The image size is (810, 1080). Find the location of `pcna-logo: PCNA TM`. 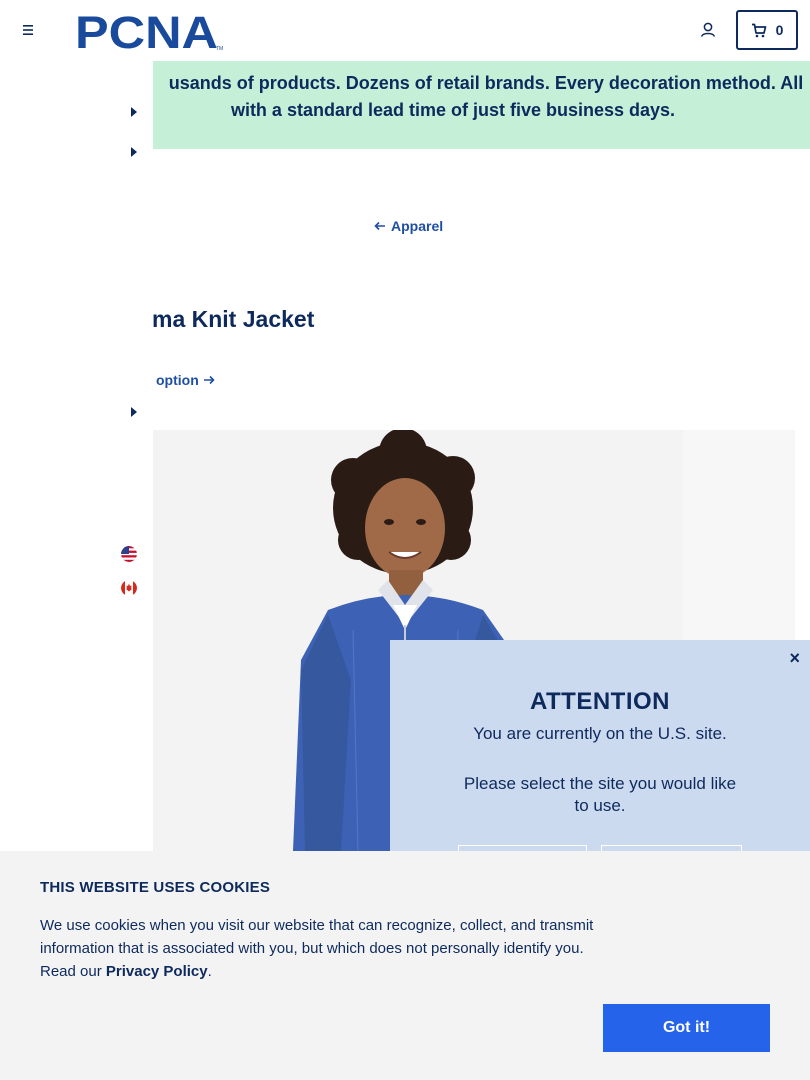

pcna-logo: PCNA TM is located at coordinates (150, 31).